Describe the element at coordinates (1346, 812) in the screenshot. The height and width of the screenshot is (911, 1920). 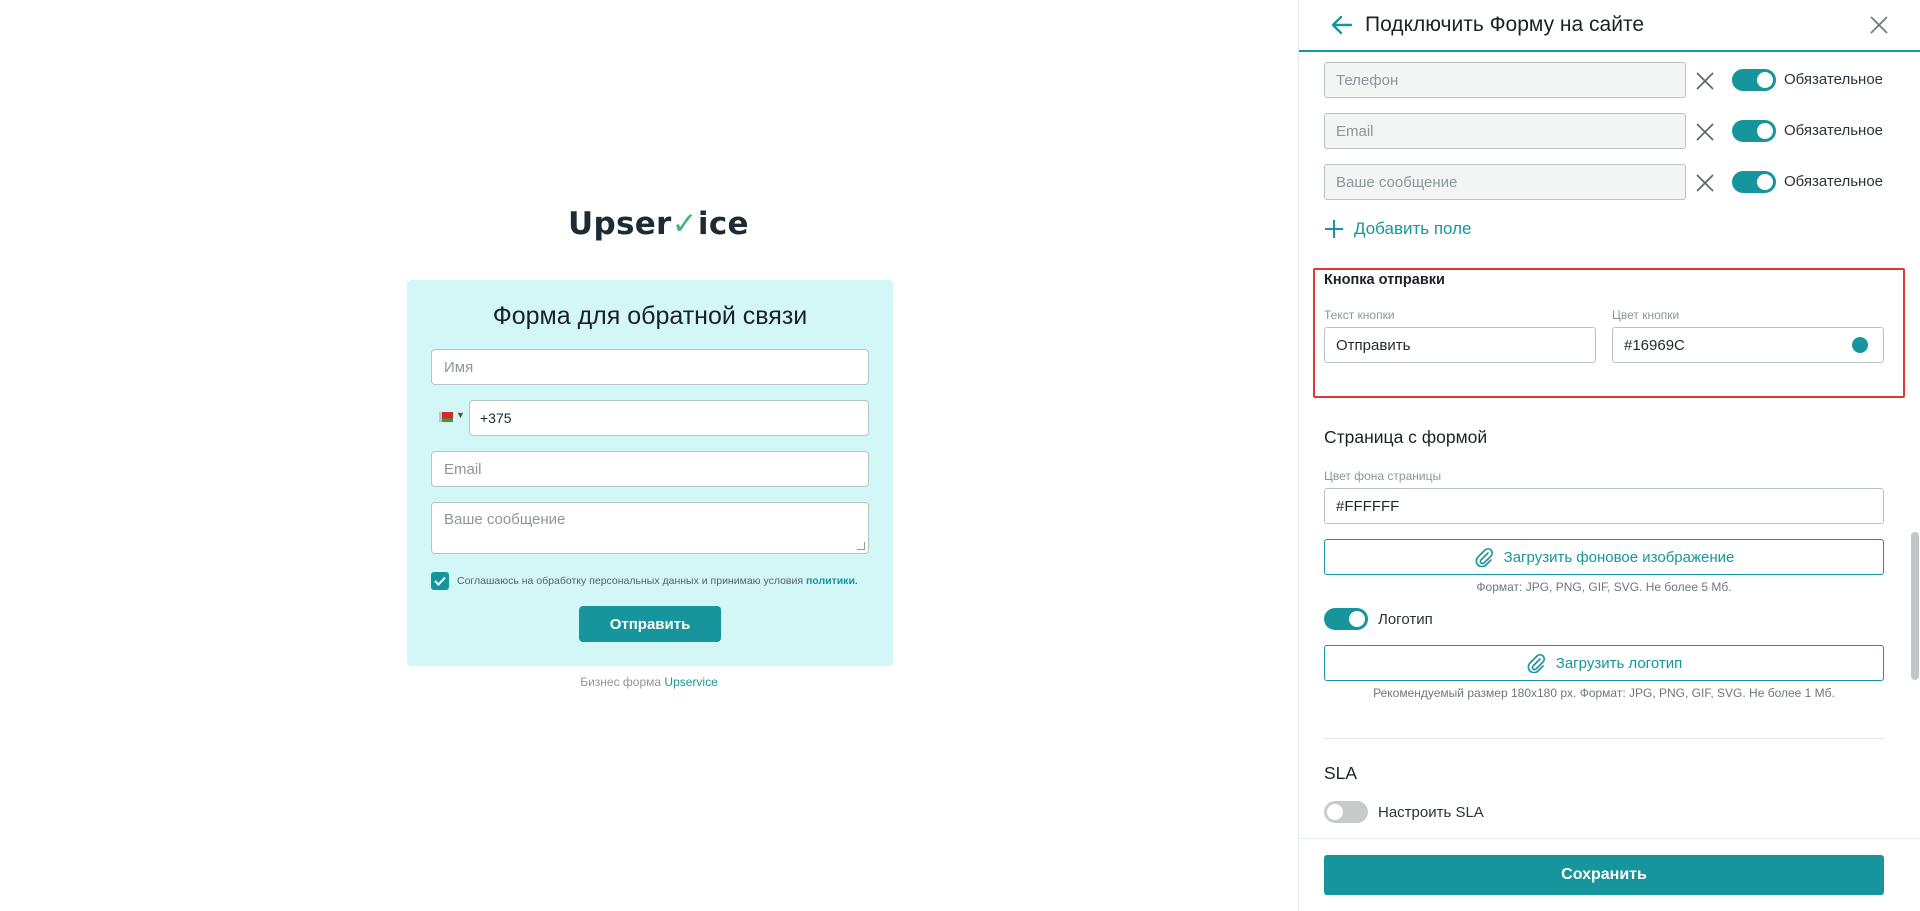
I see `sla-toggle` at that location.